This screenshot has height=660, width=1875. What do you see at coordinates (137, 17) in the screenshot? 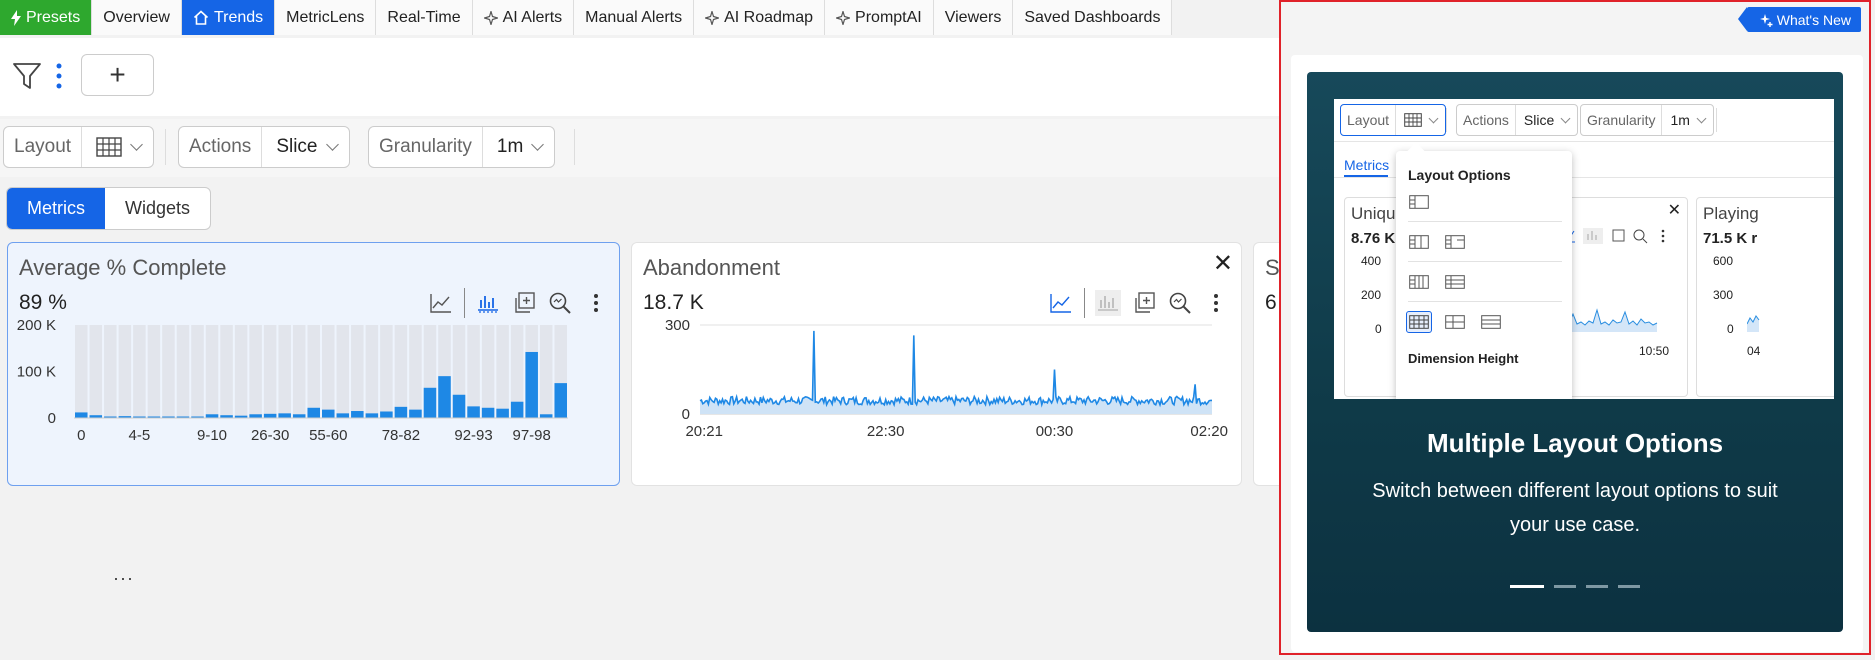
I see `tab-overview: Overview` at bounding box center [137, 17].